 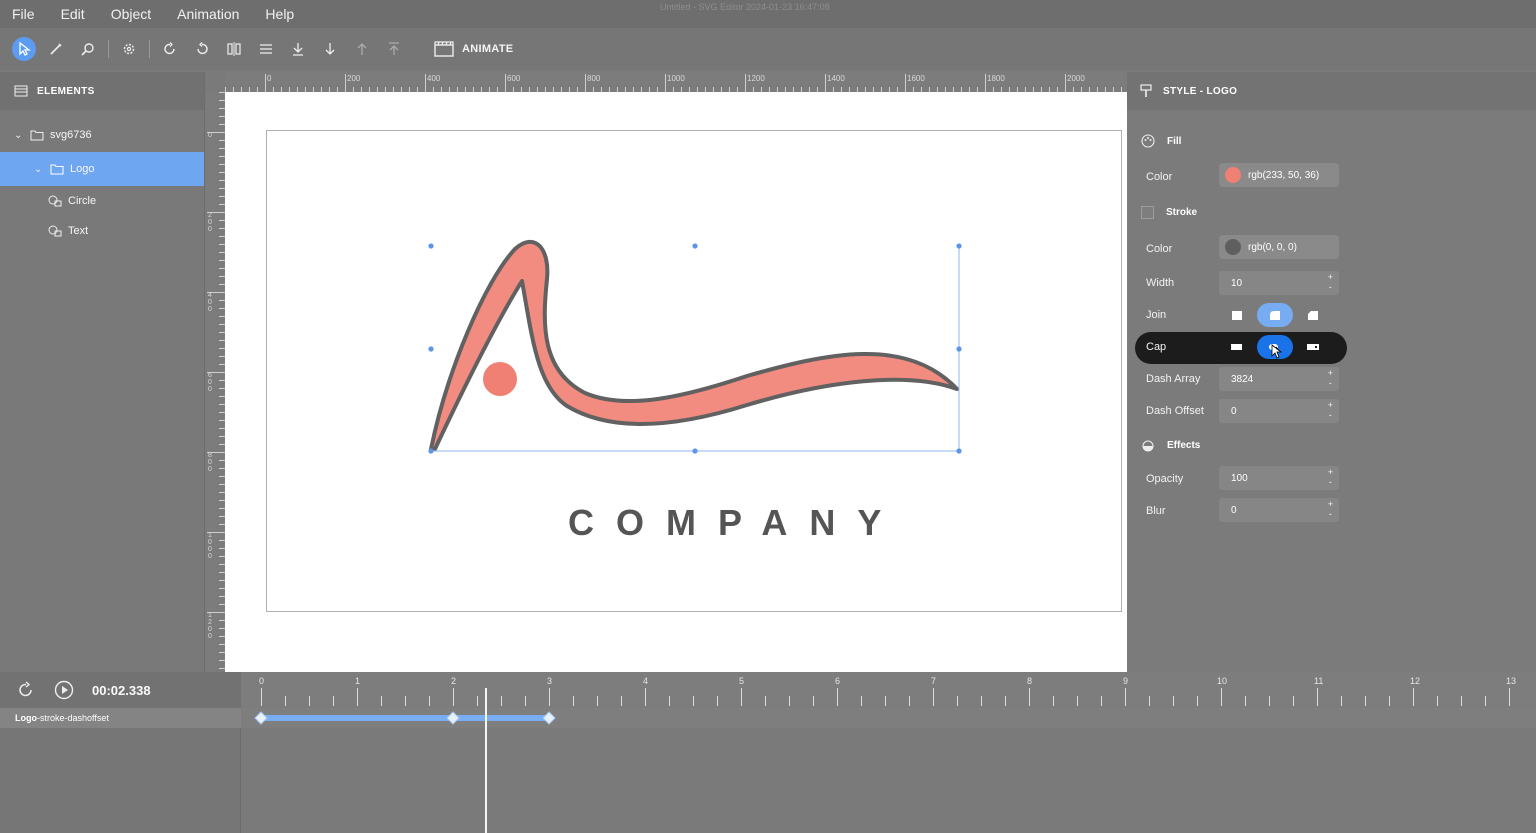 I want to click on keyframe-track, so click(x=888, y=718).